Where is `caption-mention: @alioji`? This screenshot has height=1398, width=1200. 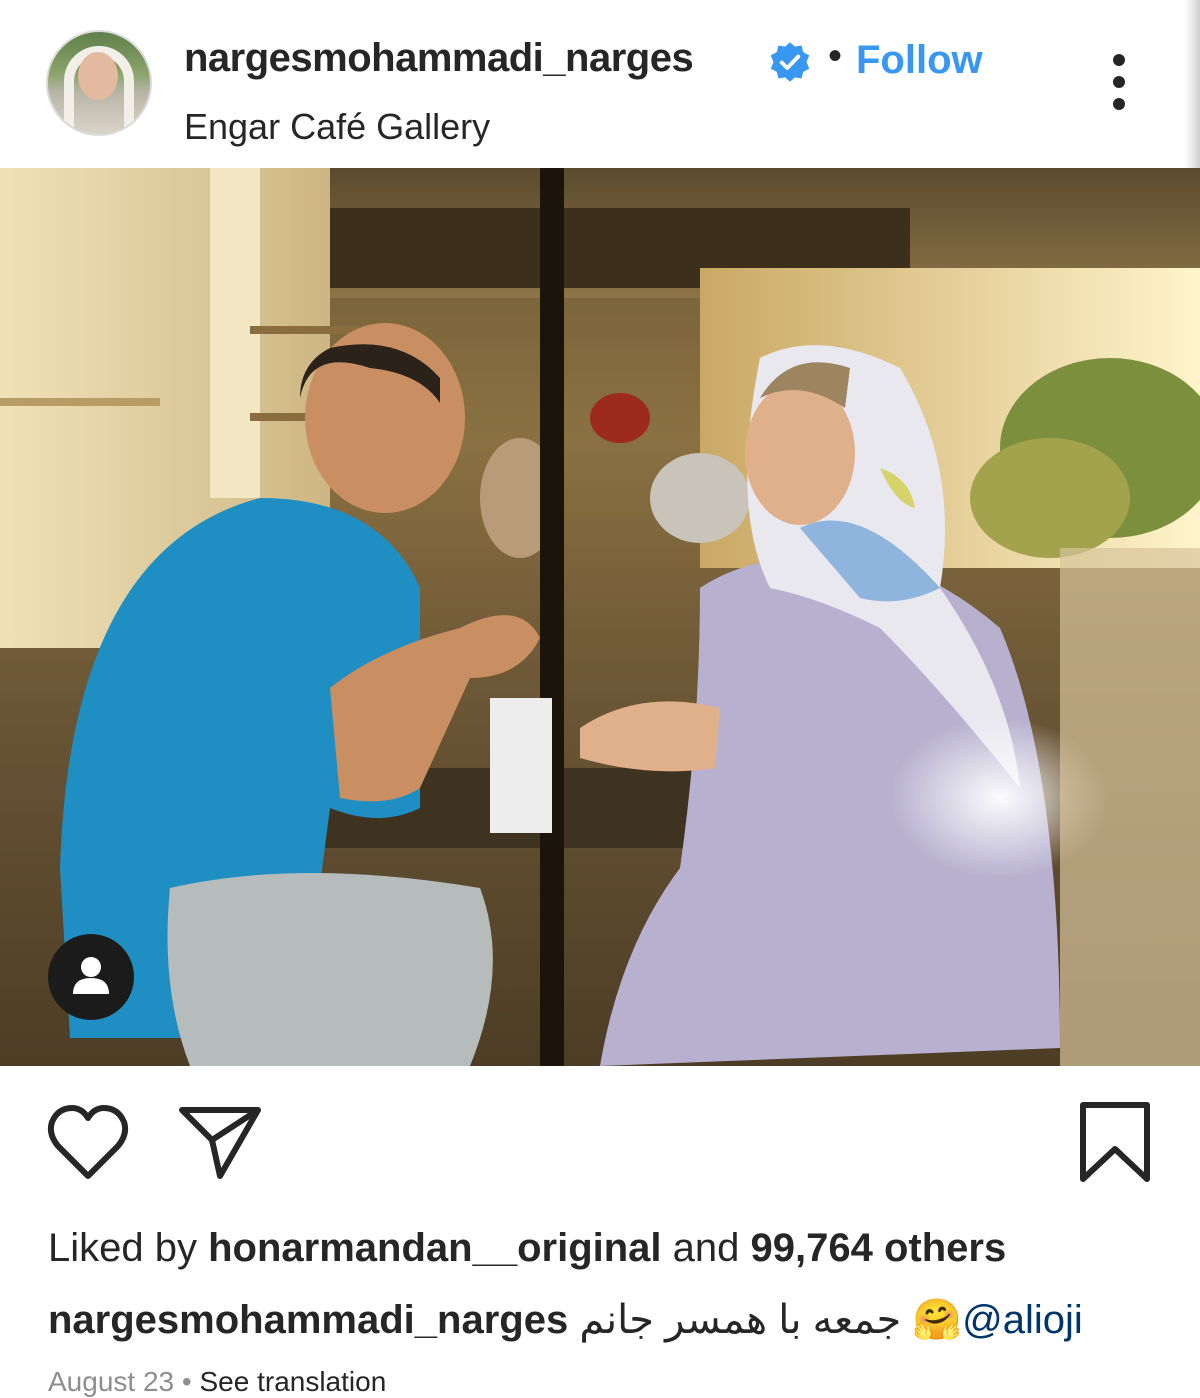 caption-mention: @alioji is located at coordinates (1022, 1320).